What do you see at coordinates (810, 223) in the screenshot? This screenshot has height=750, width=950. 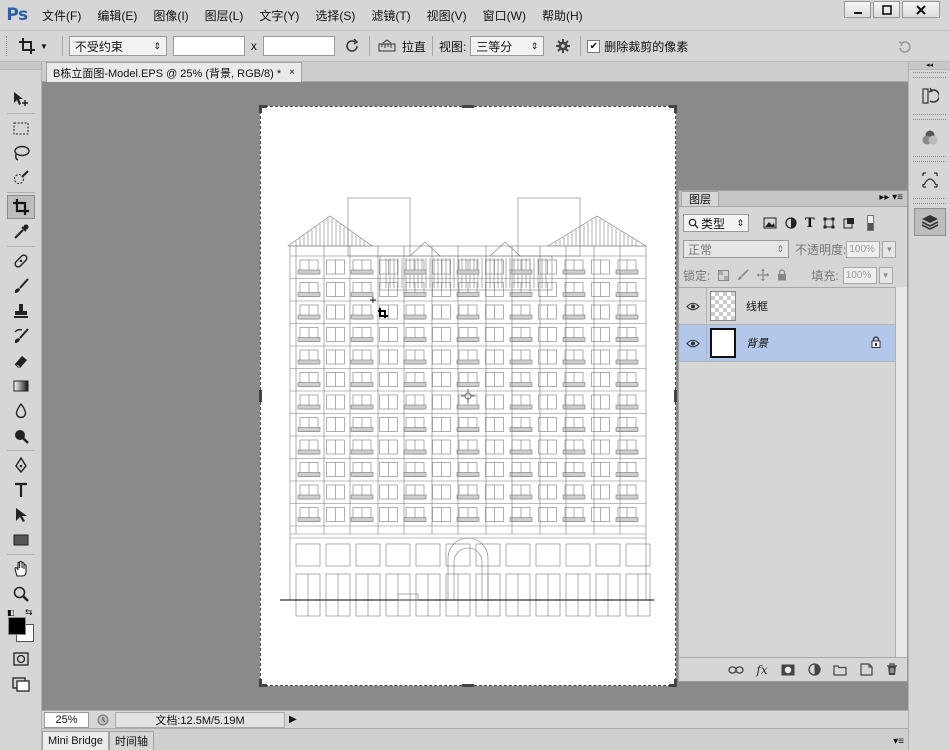 I see `type-filter-icon: T` at bounding box center [810, 223].